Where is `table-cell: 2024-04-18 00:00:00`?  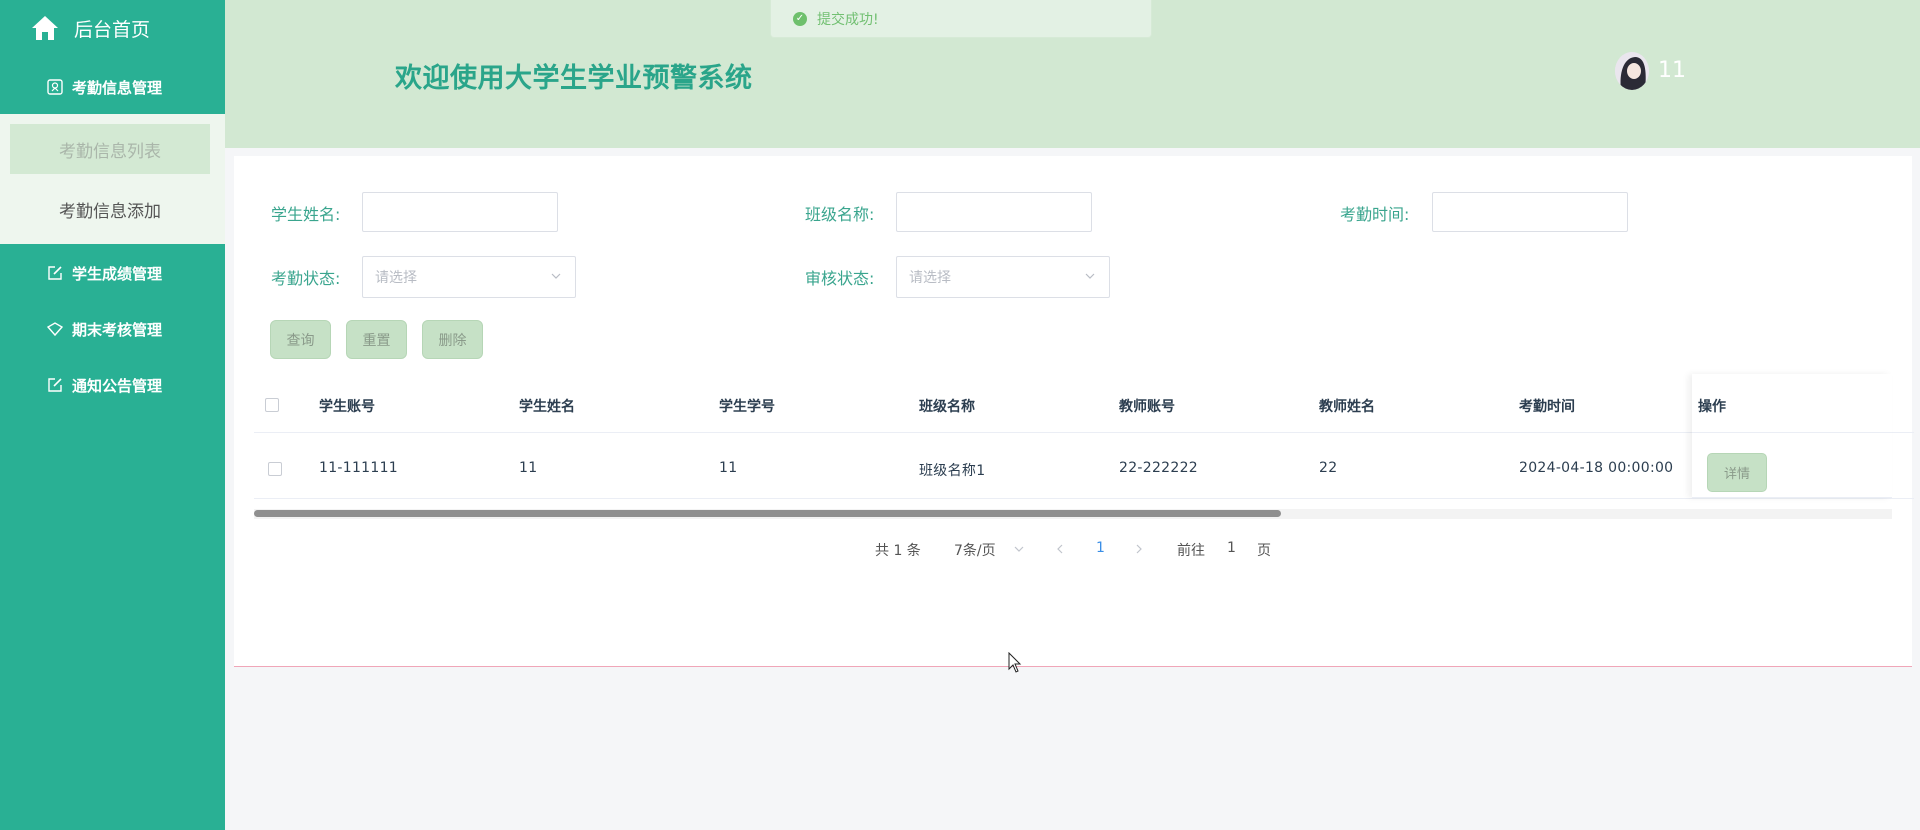
table-cell: 2024-04-18 00:00:00 is located at coordinates (1596, 468).